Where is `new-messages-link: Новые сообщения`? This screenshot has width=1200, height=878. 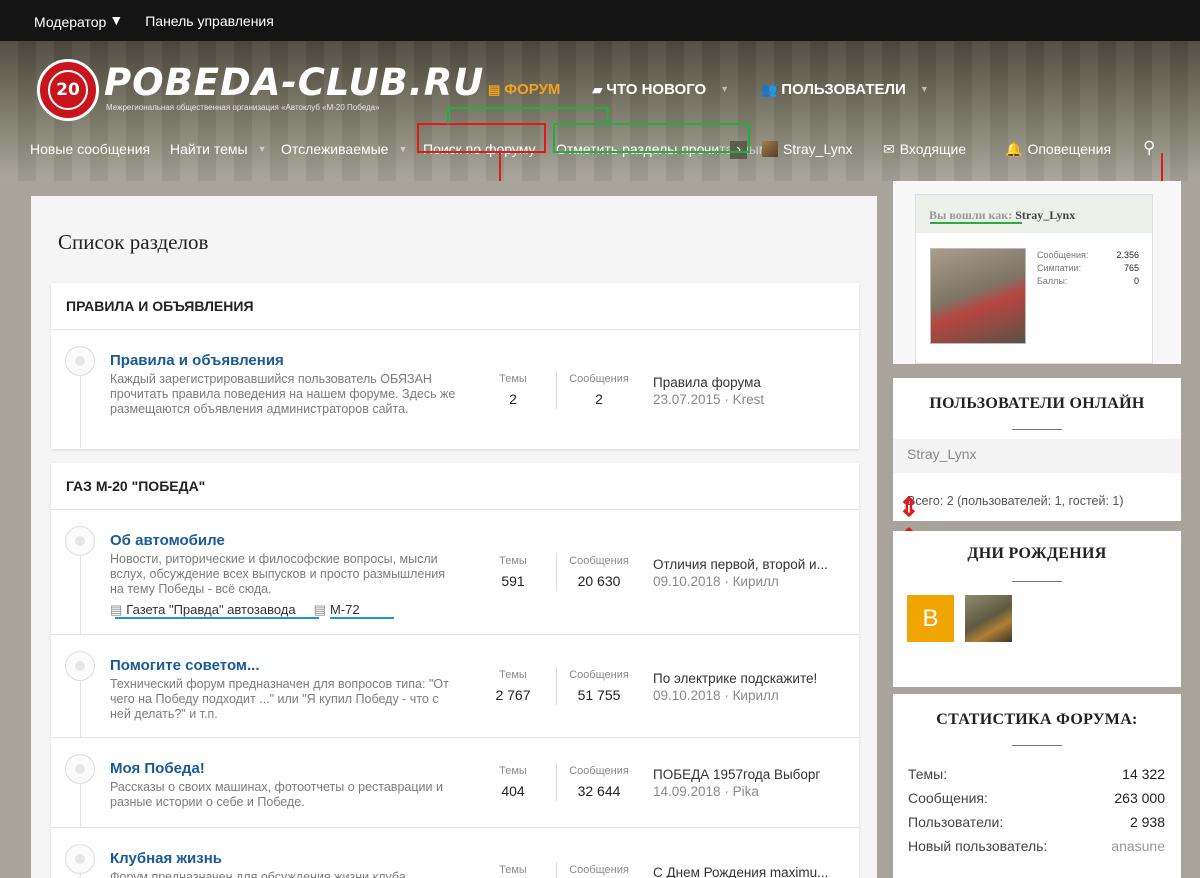 new-messages-link: Новые сообщения is located at coordinates (90, 149).